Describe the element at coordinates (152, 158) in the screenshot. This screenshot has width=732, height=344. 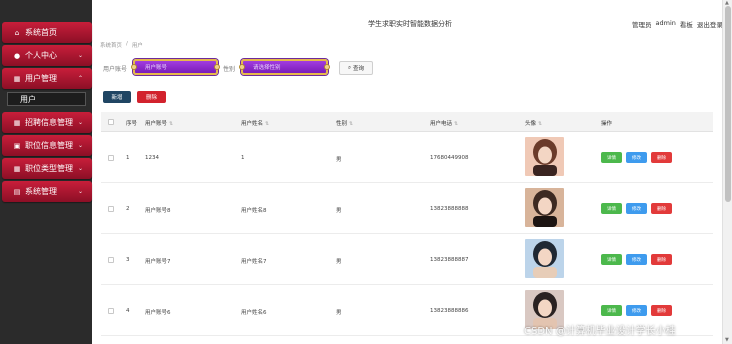
I see `cell-account: 1234` at that location.